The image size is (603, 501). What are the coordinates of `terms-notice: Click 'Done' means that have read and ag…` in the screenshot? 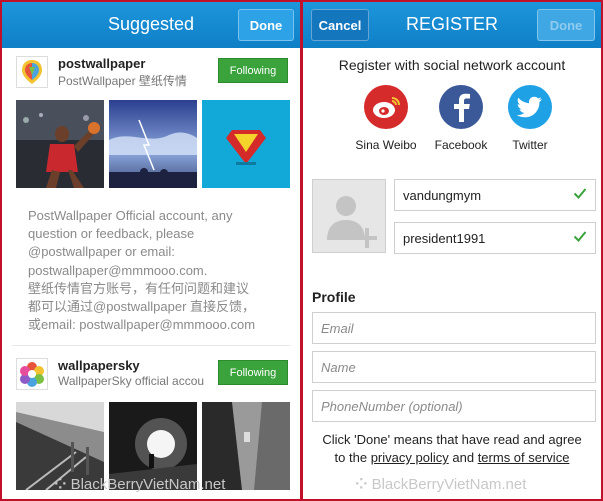 It's located at (452, 449).